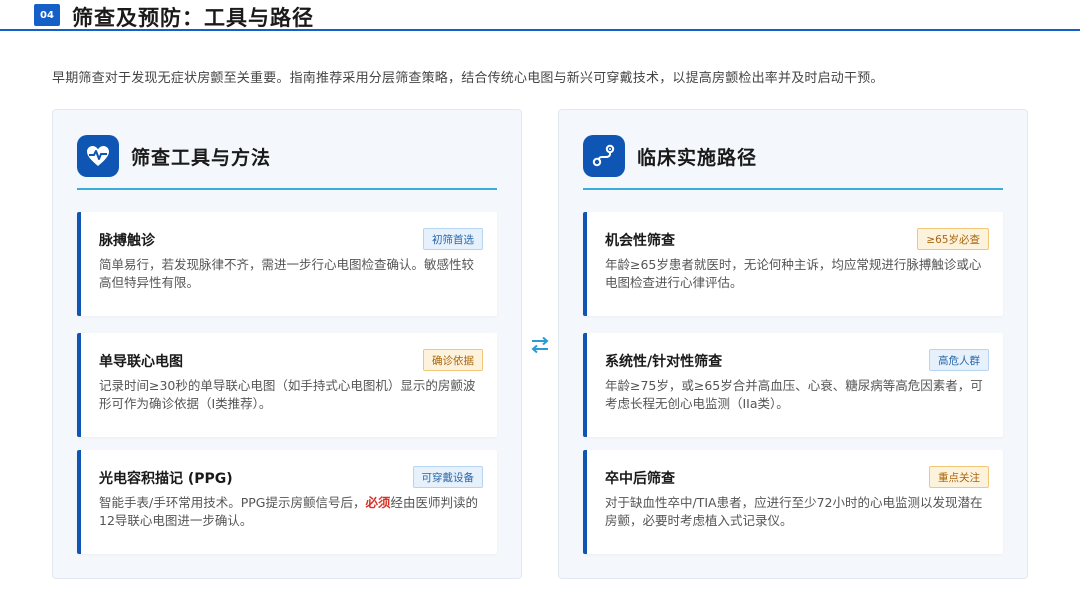 The image size is (1080, 608). I want to click on card-badge: 确诊依据, so click(453, 360).